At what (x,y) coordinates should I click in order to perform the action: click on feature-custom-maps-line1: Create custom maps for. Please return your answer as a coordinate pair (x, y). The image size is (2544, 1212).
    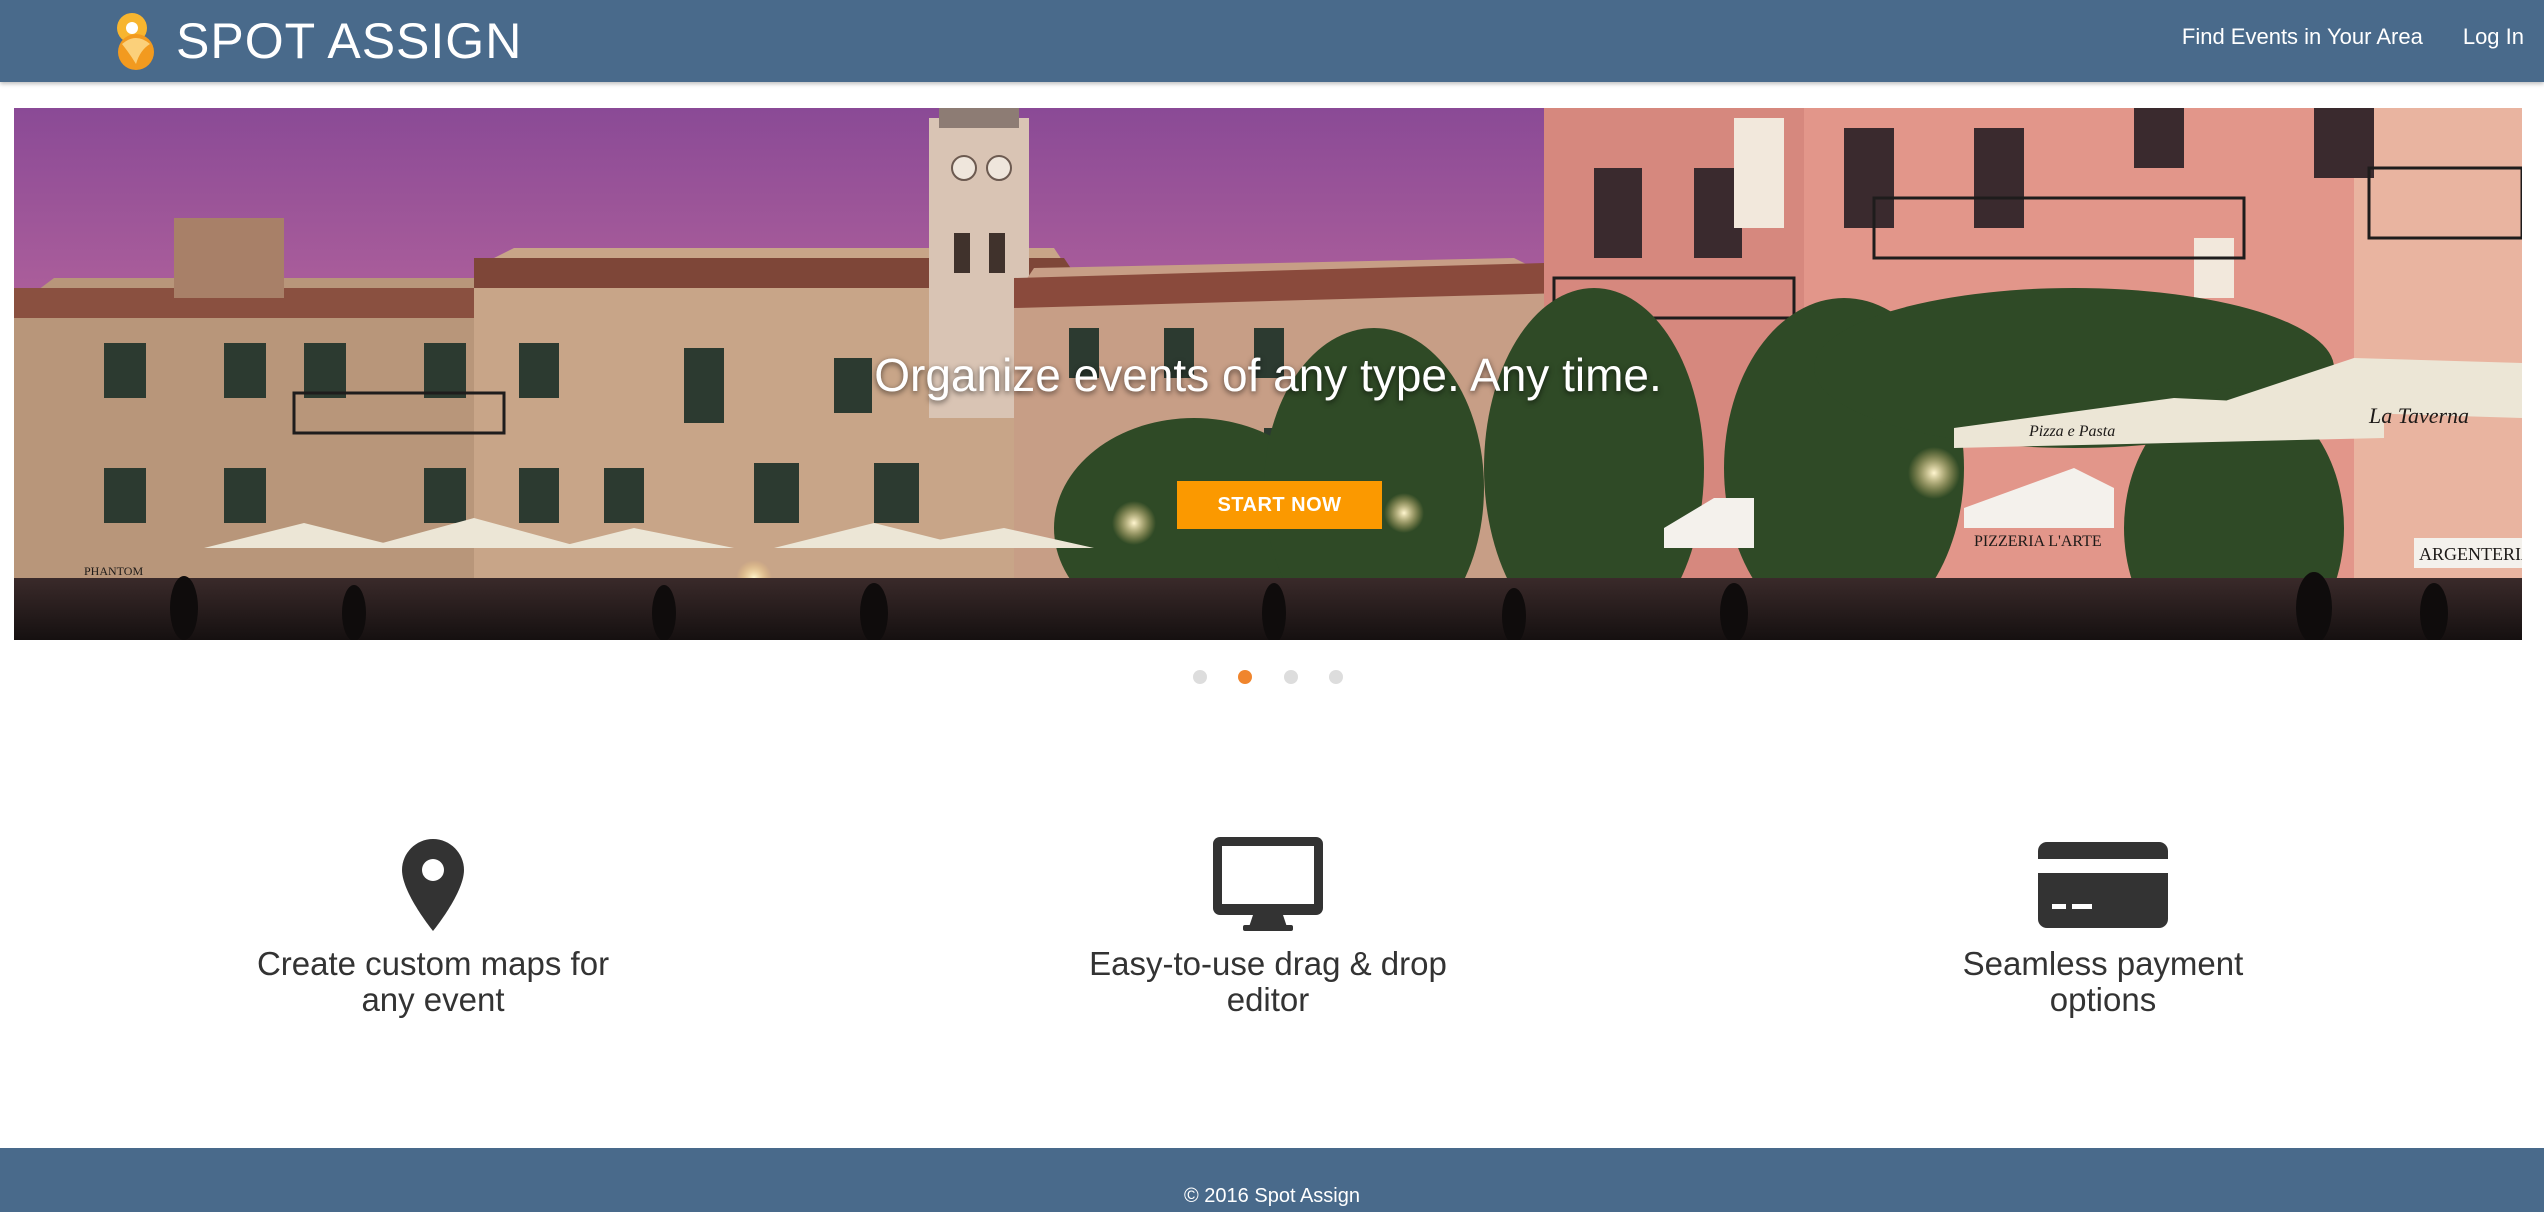
    Looking at the image, I should click on (433, 963).